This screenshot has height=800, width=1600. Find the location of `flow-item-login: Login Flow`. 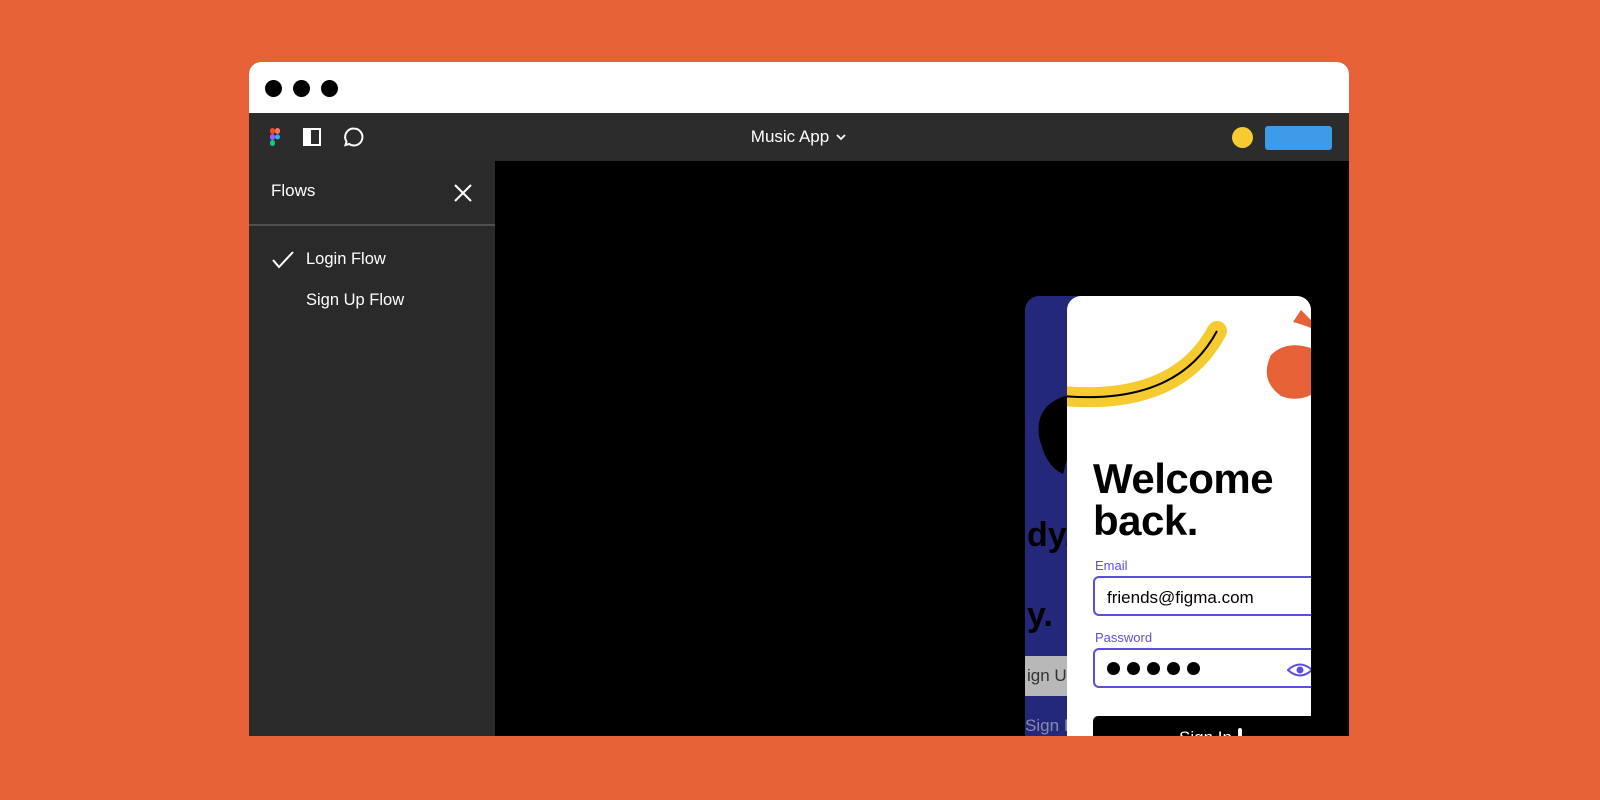

flow-item-login: Login Flow is located at coordinates (346, 259).